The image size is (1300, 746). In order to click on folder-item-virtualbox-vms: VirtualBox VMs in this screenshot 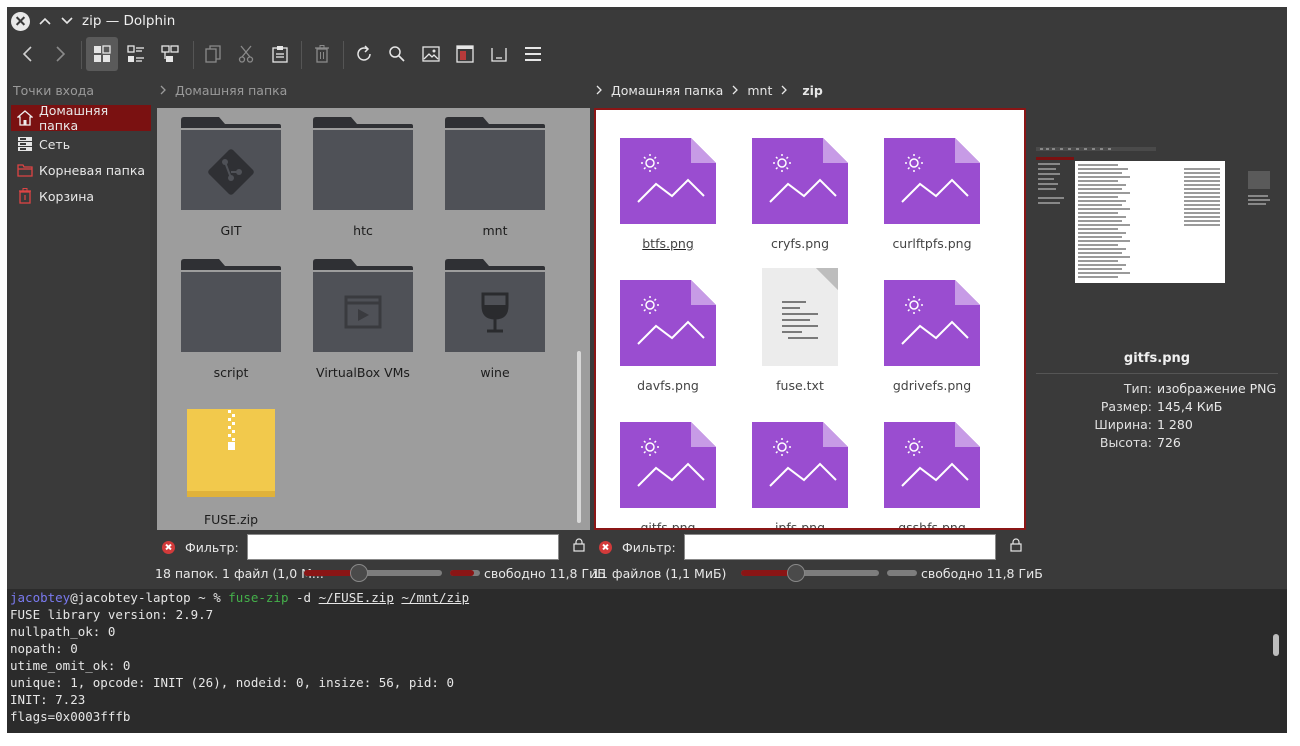, I will do `click(363, 319)`.